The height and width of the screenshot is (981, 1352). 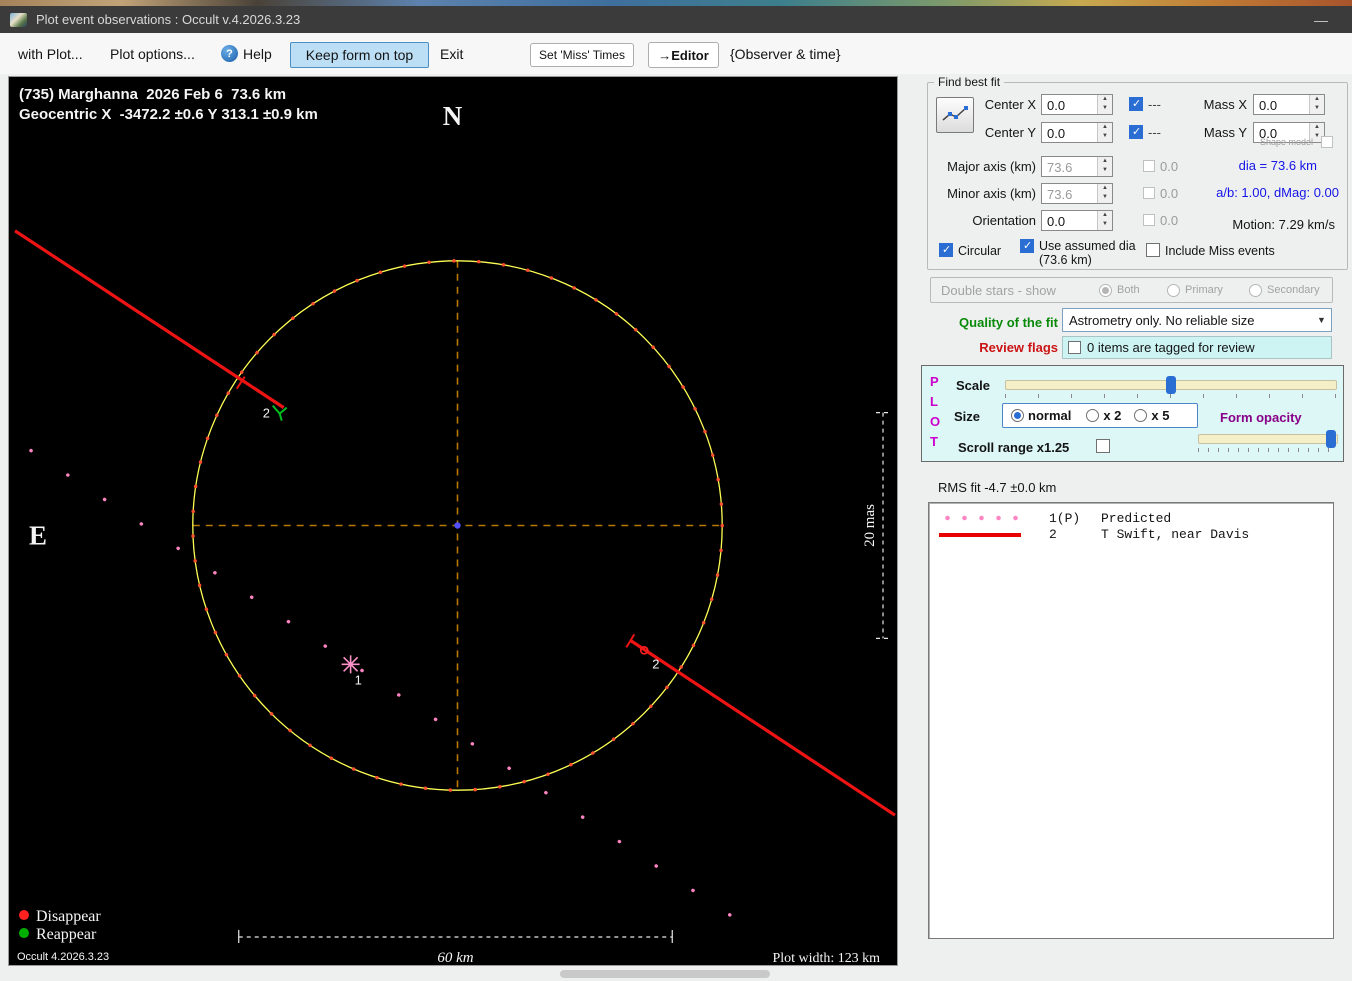 I want to click on primary-radio, so click(x=1173, y=290).